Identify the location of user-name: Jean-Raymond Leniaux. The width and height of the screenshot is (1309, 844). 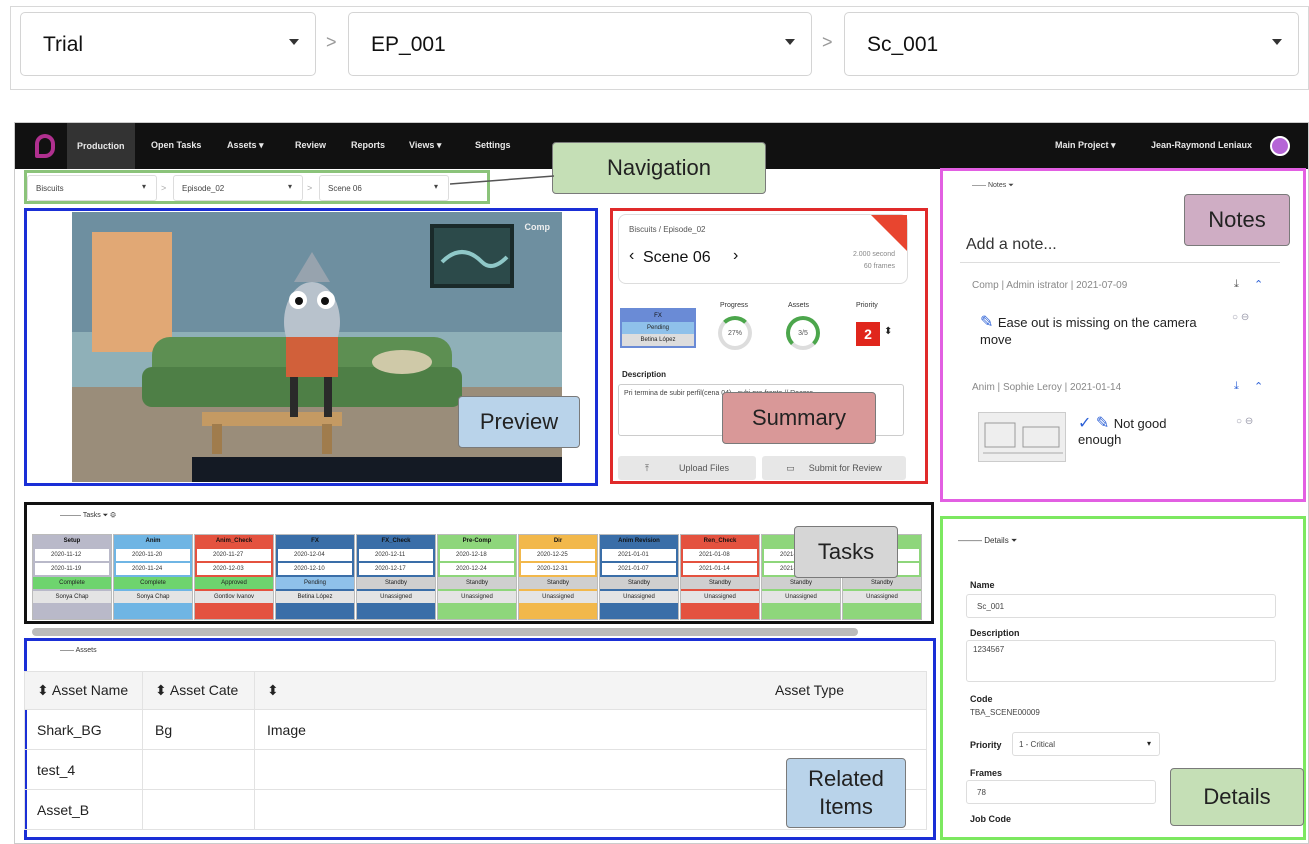
(1201, 145).